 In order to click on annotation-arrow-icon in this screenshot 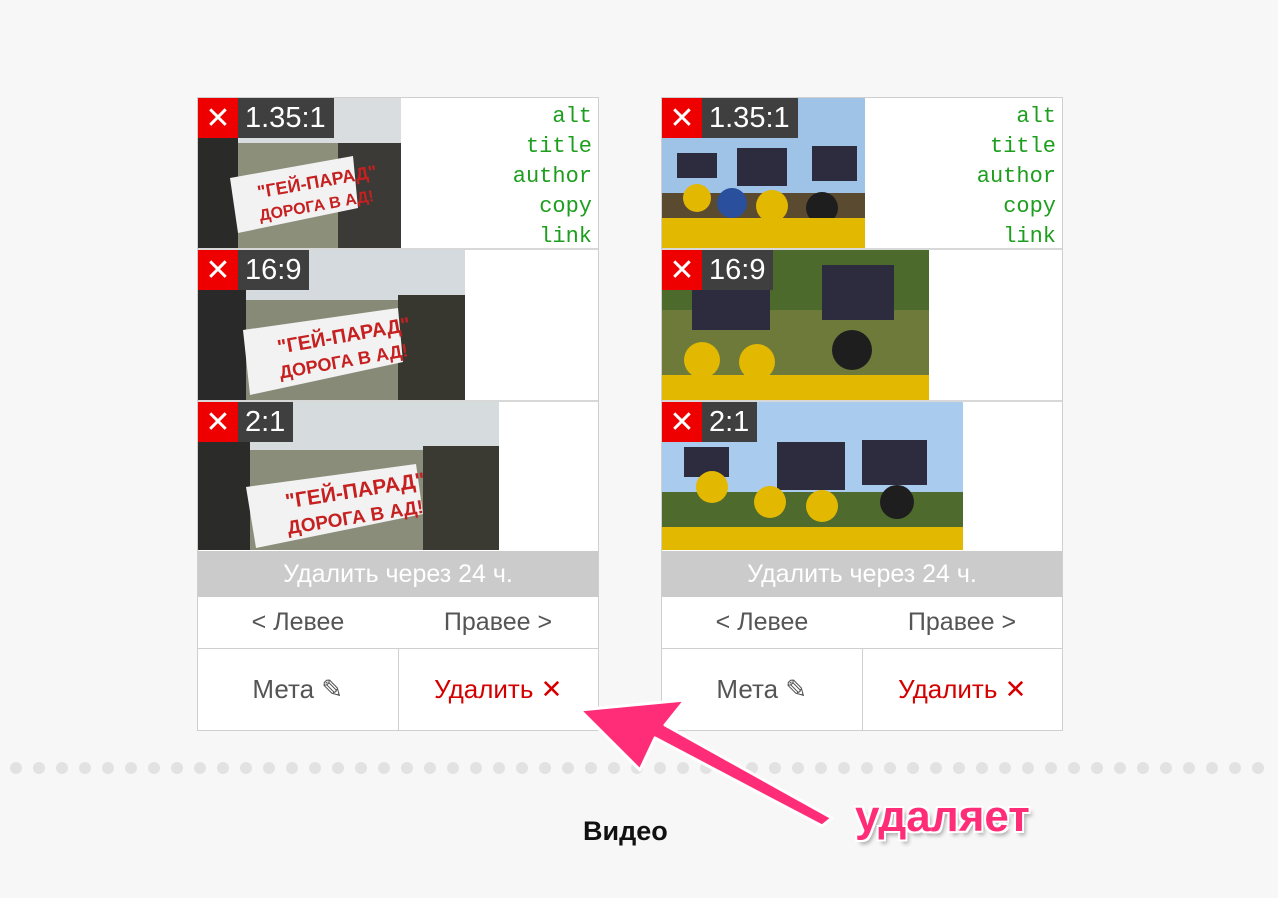, I will do `click(706, 763)`.